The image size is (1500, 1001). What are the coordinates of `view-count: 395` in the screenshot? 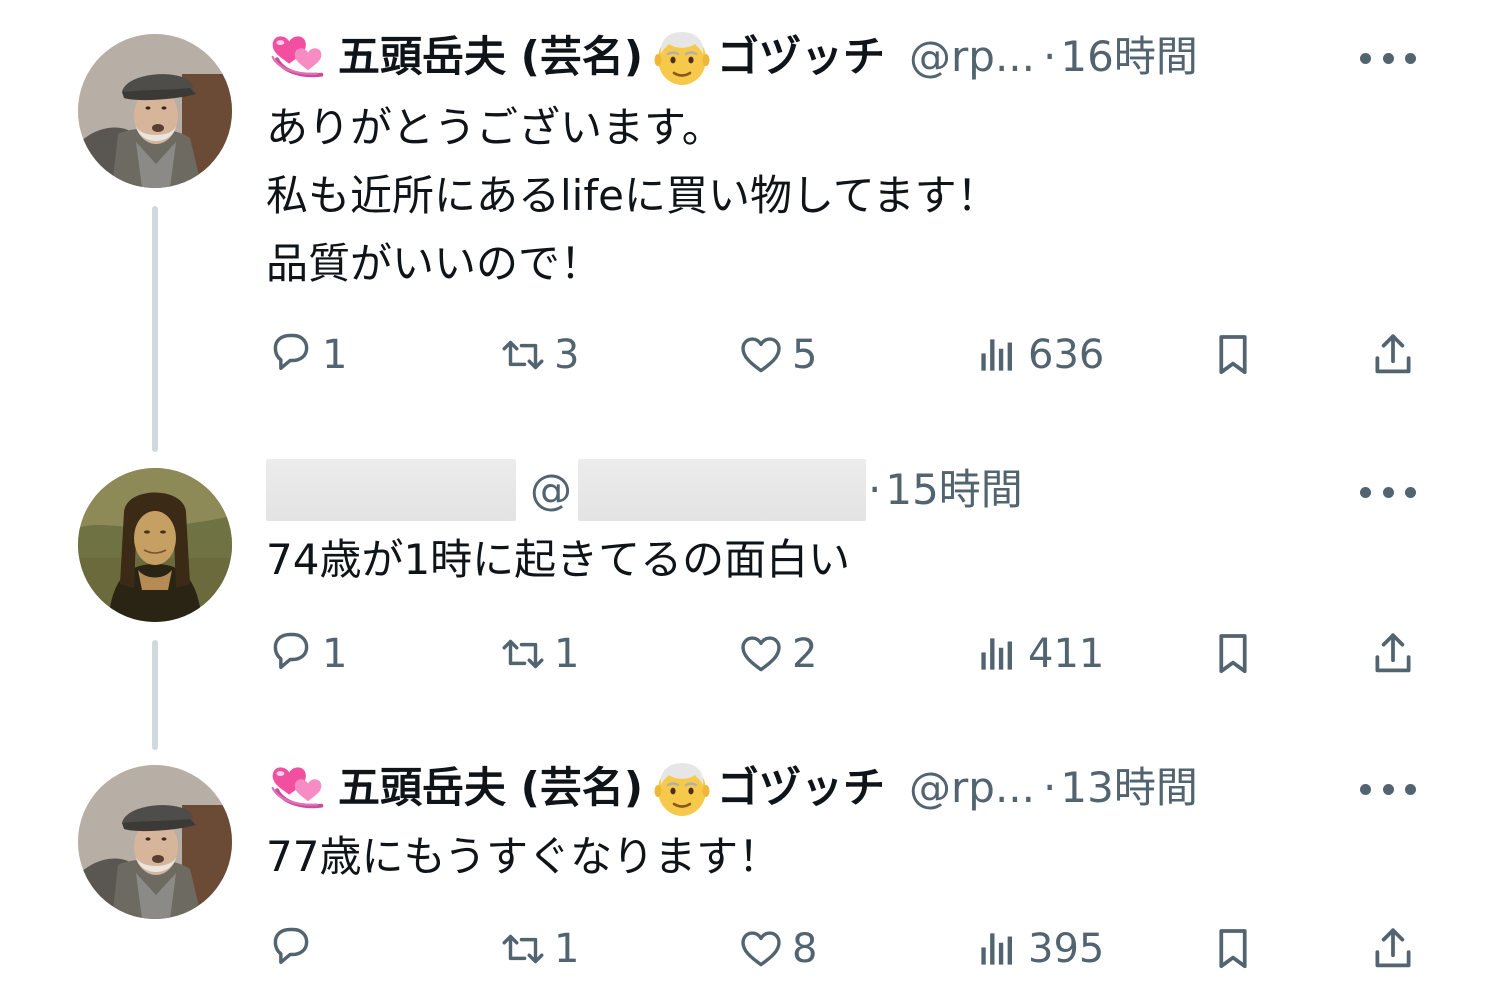 It's located at (1066, 949).